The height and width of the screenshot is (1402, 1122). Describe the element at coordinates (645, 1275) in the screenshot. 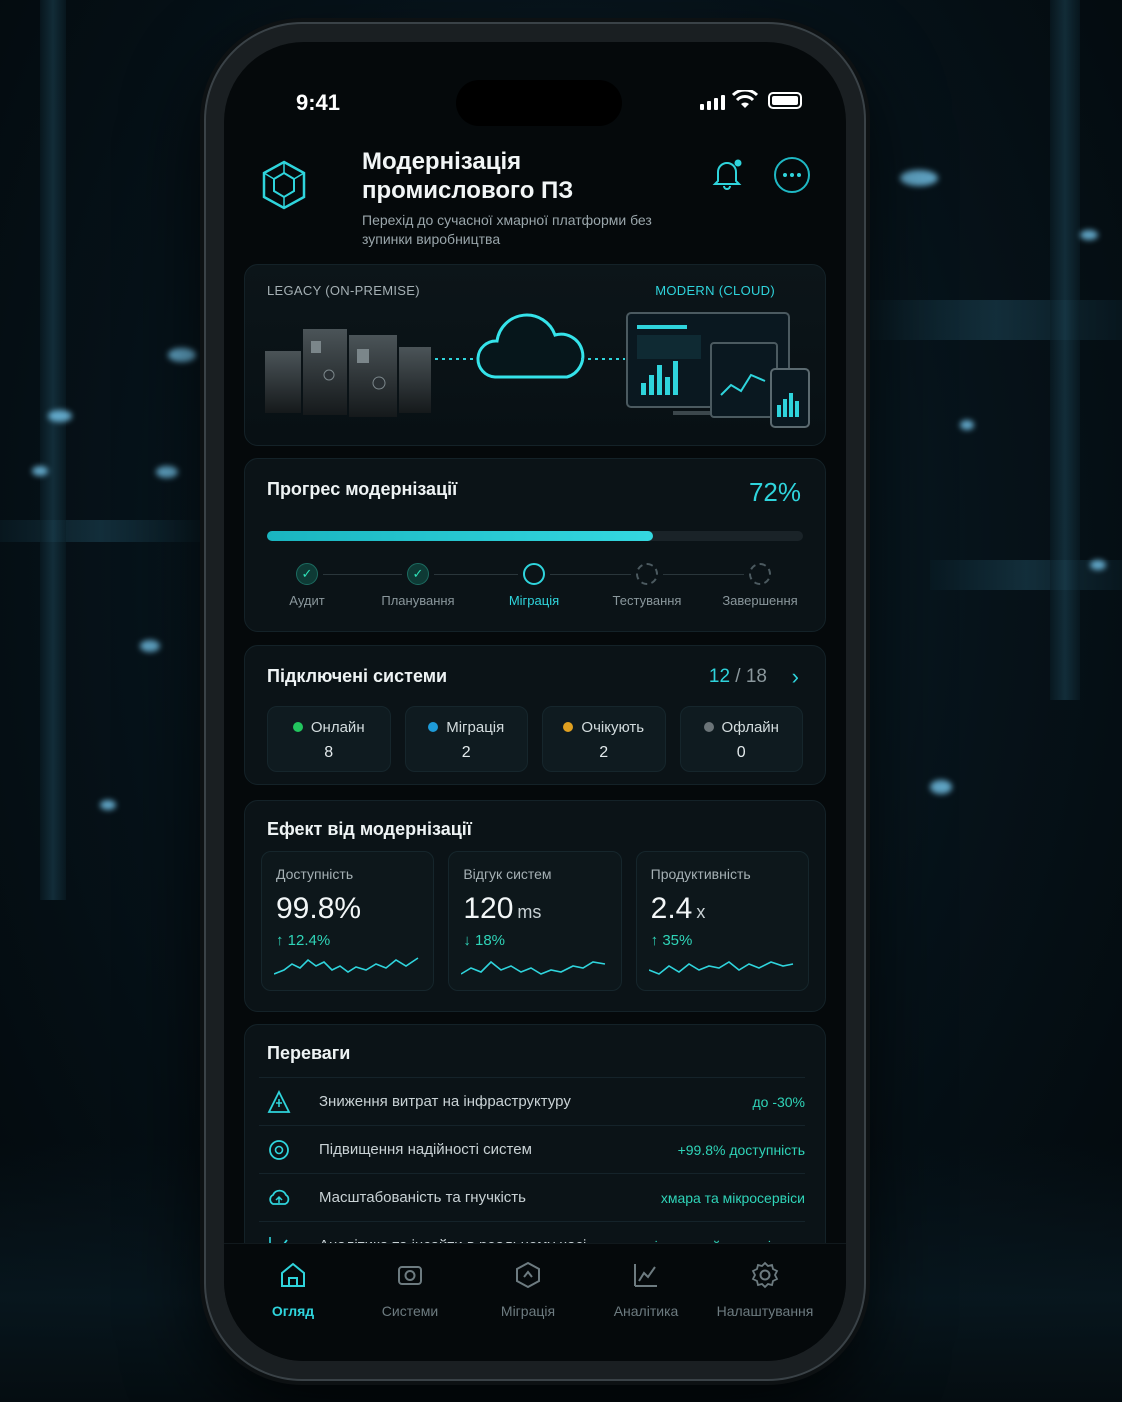

I see `analytics-icon` at that location.